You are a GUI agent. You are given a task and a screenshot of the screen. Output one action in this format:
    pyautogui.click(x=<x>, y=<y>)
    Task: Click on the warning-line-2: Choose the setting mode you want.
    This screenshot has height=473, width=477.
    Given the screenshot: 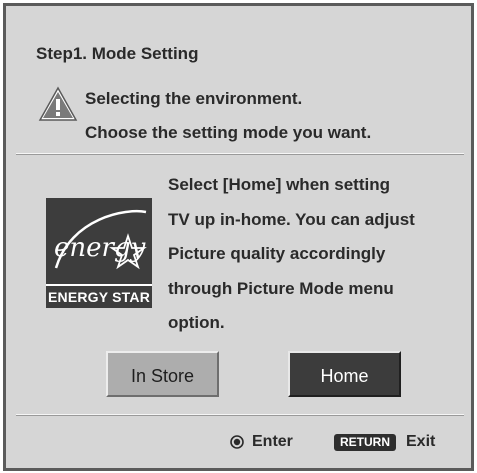 What is the action you would take?
    pyautogui.click(x=228, y=132)
    